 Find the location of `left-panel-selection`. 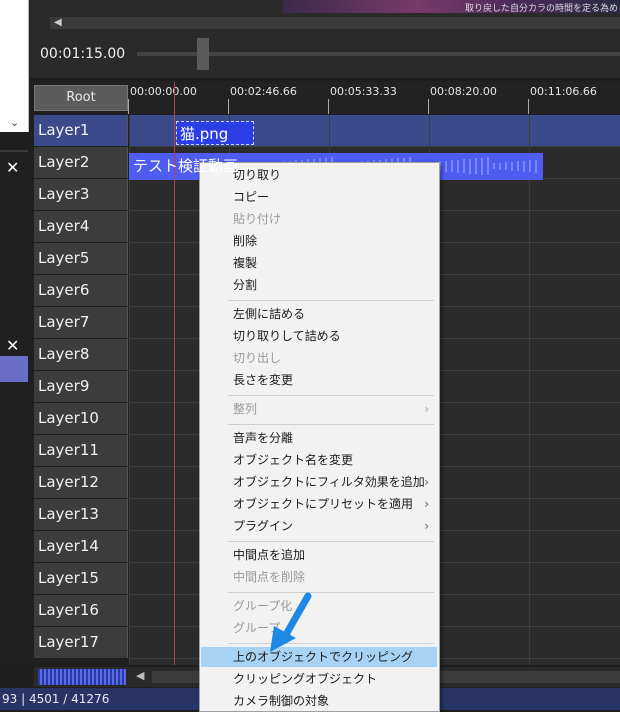

left-panel-selection is located at coordinates (14, 369).